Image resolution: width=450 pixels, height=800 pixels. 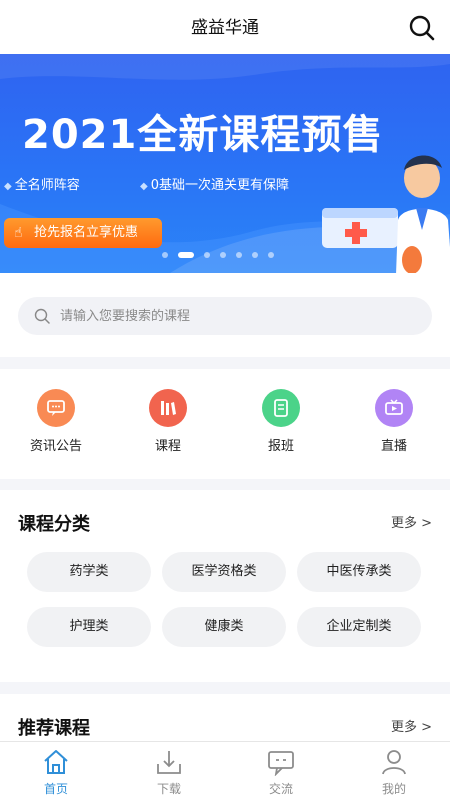 I want to click on carousel-dots, so click(x=218, y=255).